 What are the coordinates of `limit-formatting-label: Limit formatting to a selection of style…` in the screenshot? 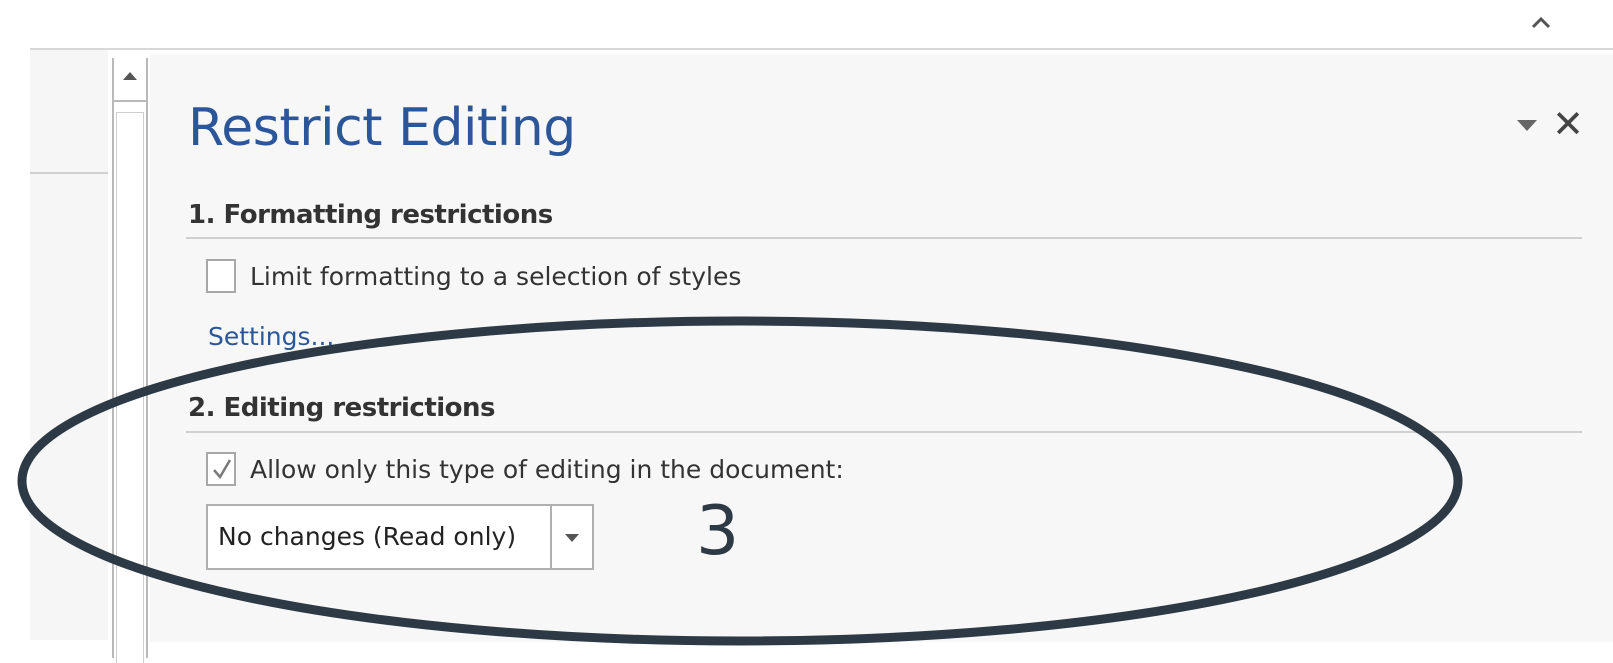 It's located at (496, 276).